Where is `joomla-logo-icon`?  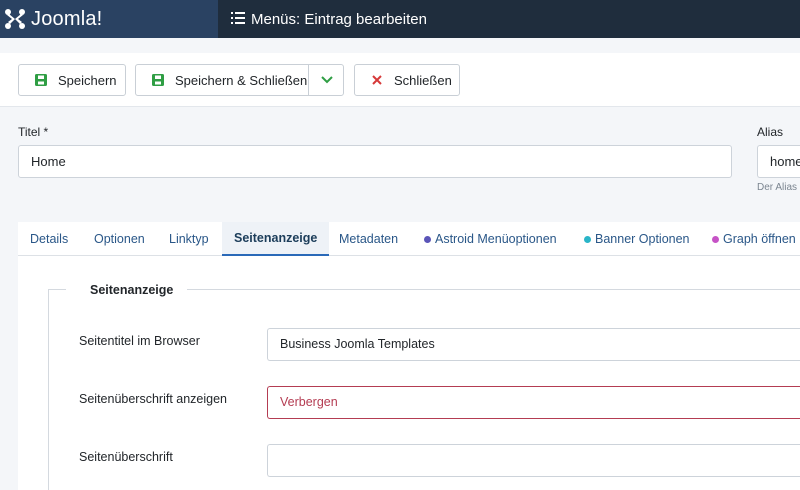 joomla-logo-icon is located at coordinates (15, 19).